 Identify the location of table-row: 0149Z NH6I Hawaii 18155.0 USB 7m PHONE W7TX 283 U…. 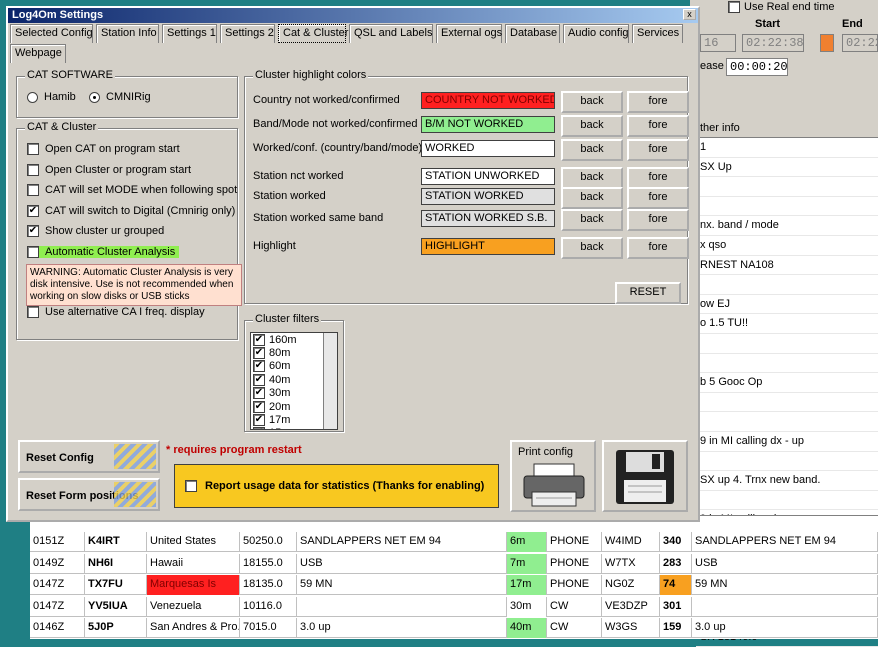
(454, 563).